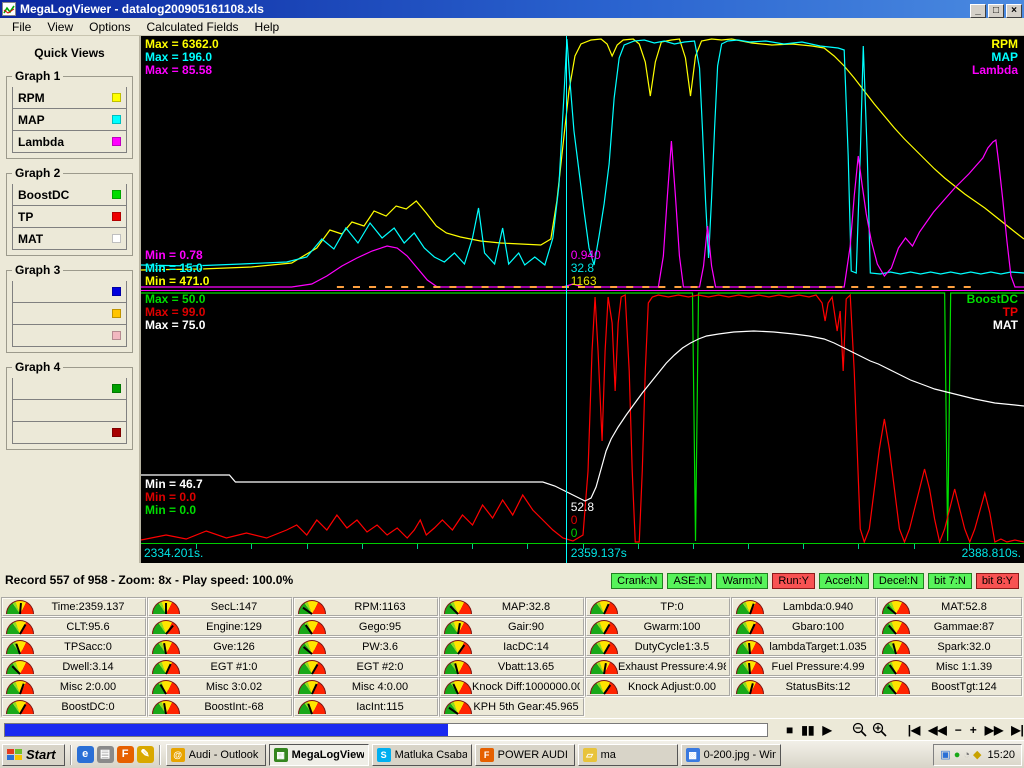  I want to click on task-button-icon: @, so click(177, 754).